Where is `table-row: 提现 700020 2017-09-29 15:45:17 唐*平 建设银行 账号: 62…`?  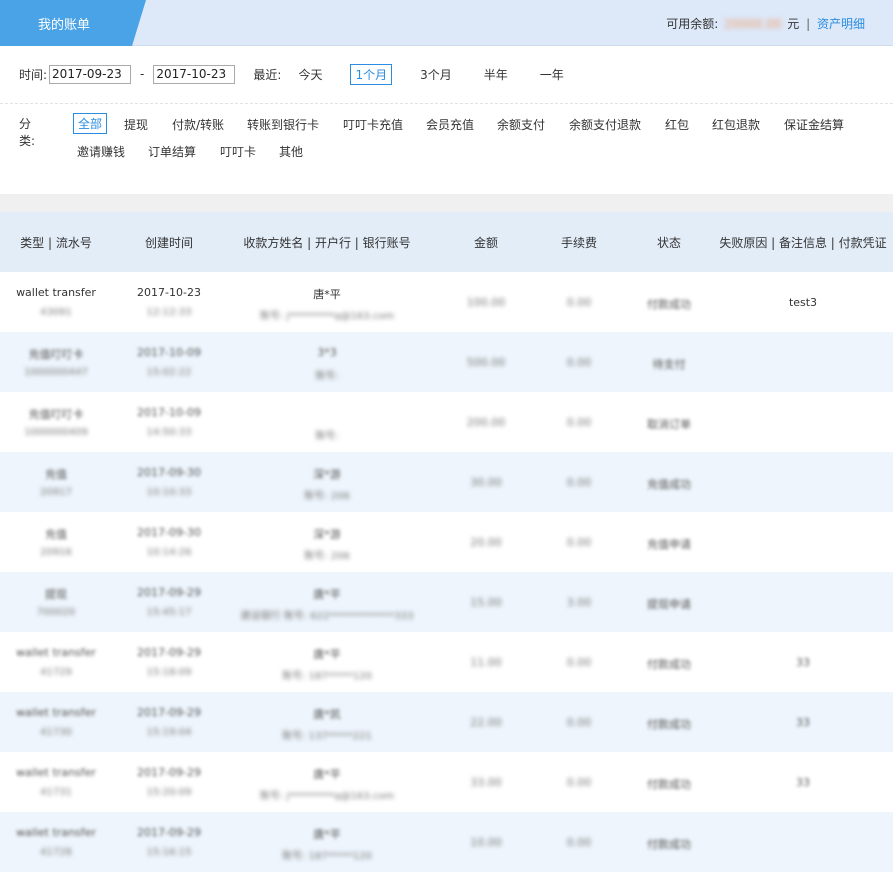 table-row: 提现 700020 2017-09-29 15:45:17 唐*平 建设银行 账号: 62… is located at coordinates (446, 602).